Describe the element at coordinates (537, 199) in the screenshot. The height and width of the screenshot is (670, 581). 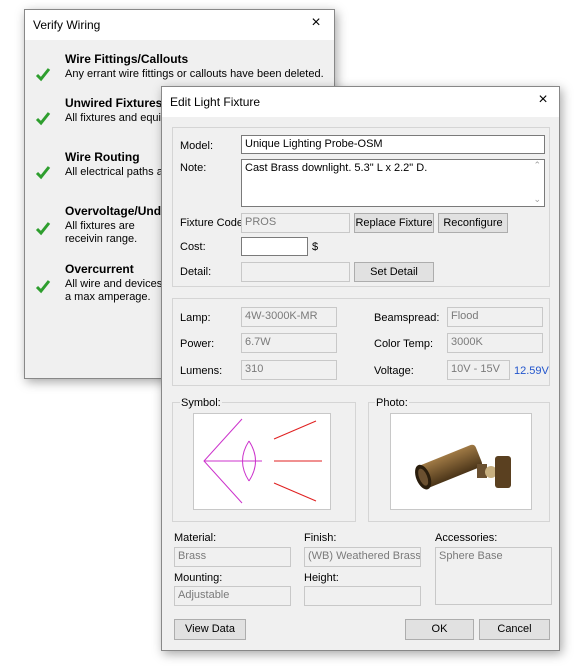
I see `note-scroll-down-icon: ⌄` at that location.